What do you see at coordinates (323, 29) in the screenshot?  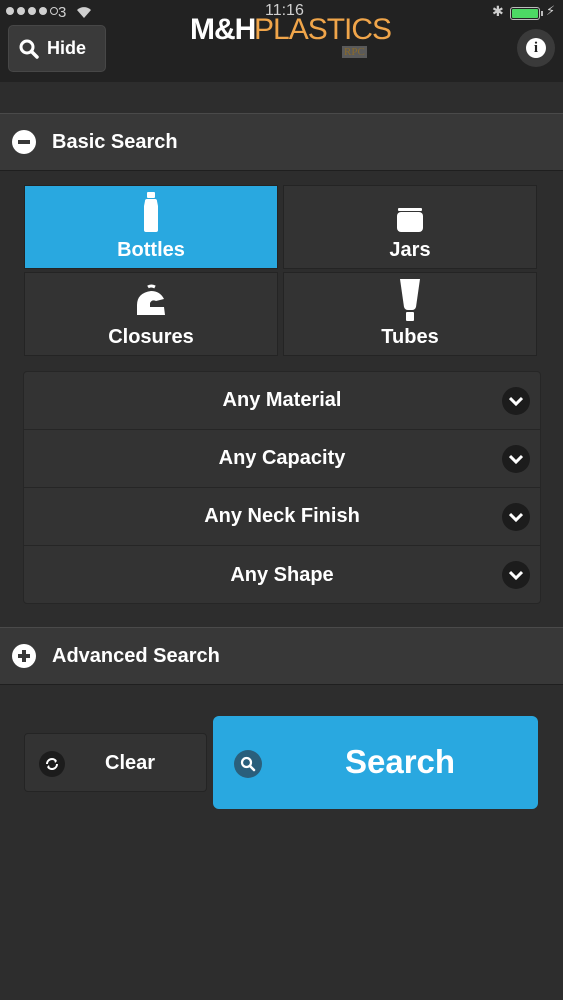 I see `logo-plastics: PLASTICS` at bounding box center [323, 29].